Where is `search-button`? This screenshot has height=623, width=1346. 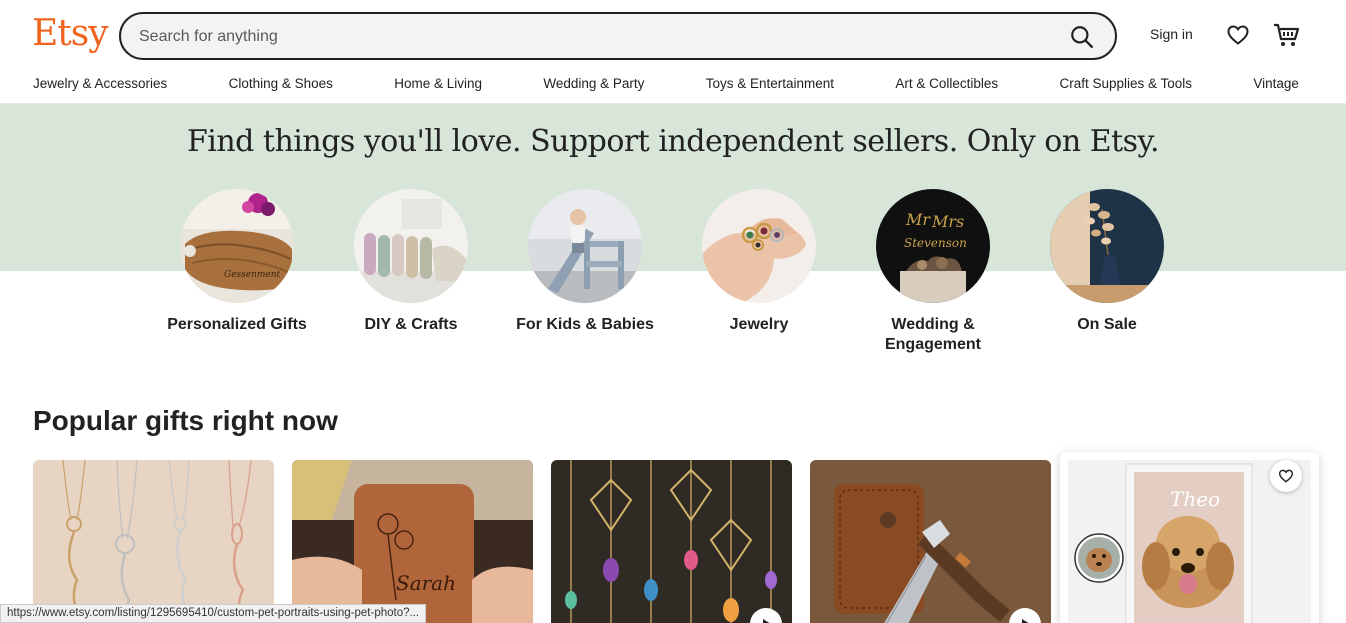 search-button is located at coordinates (1082, 37).